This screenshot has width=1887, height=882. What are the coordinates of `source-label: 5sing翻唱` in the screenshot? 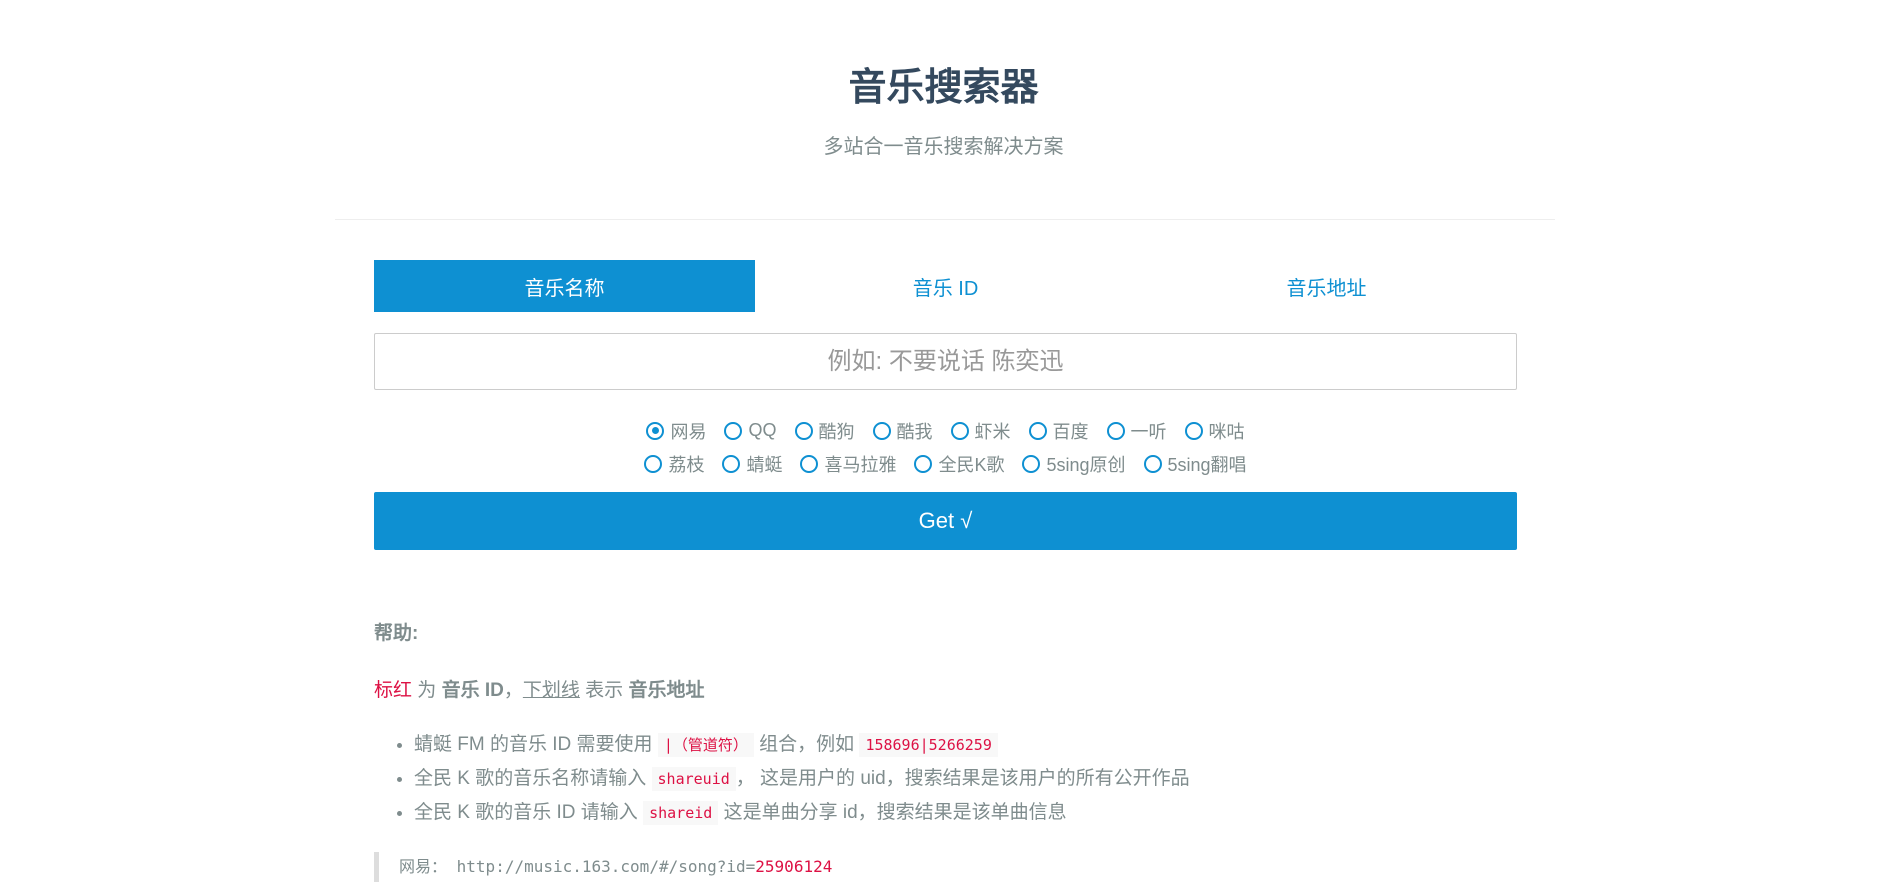 It's located at (1207, 464).